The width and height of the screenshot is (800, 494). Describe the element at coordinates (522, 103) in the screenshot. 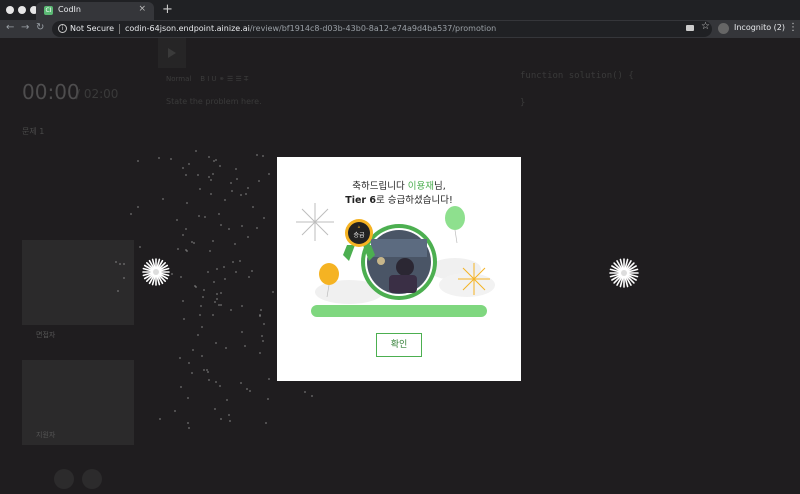

I see `code-editor-line: }` at that location.